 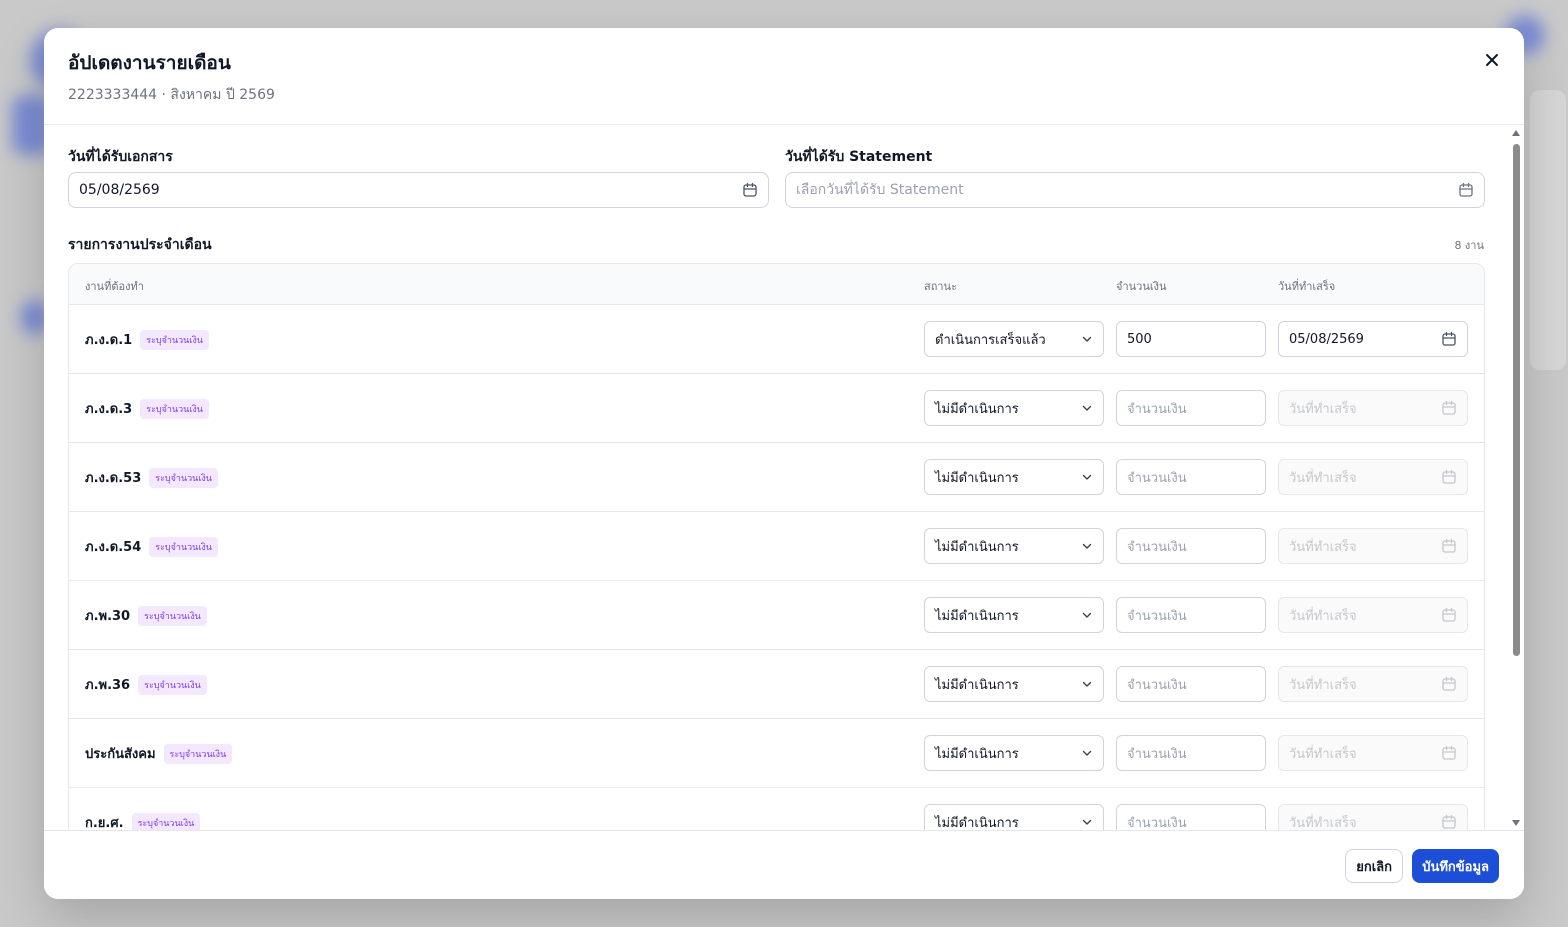 What do you see at coordinates (120, 754) in the screenshot?
I see `task-name: ประกันสังคม` at bounding box center [120, 754].